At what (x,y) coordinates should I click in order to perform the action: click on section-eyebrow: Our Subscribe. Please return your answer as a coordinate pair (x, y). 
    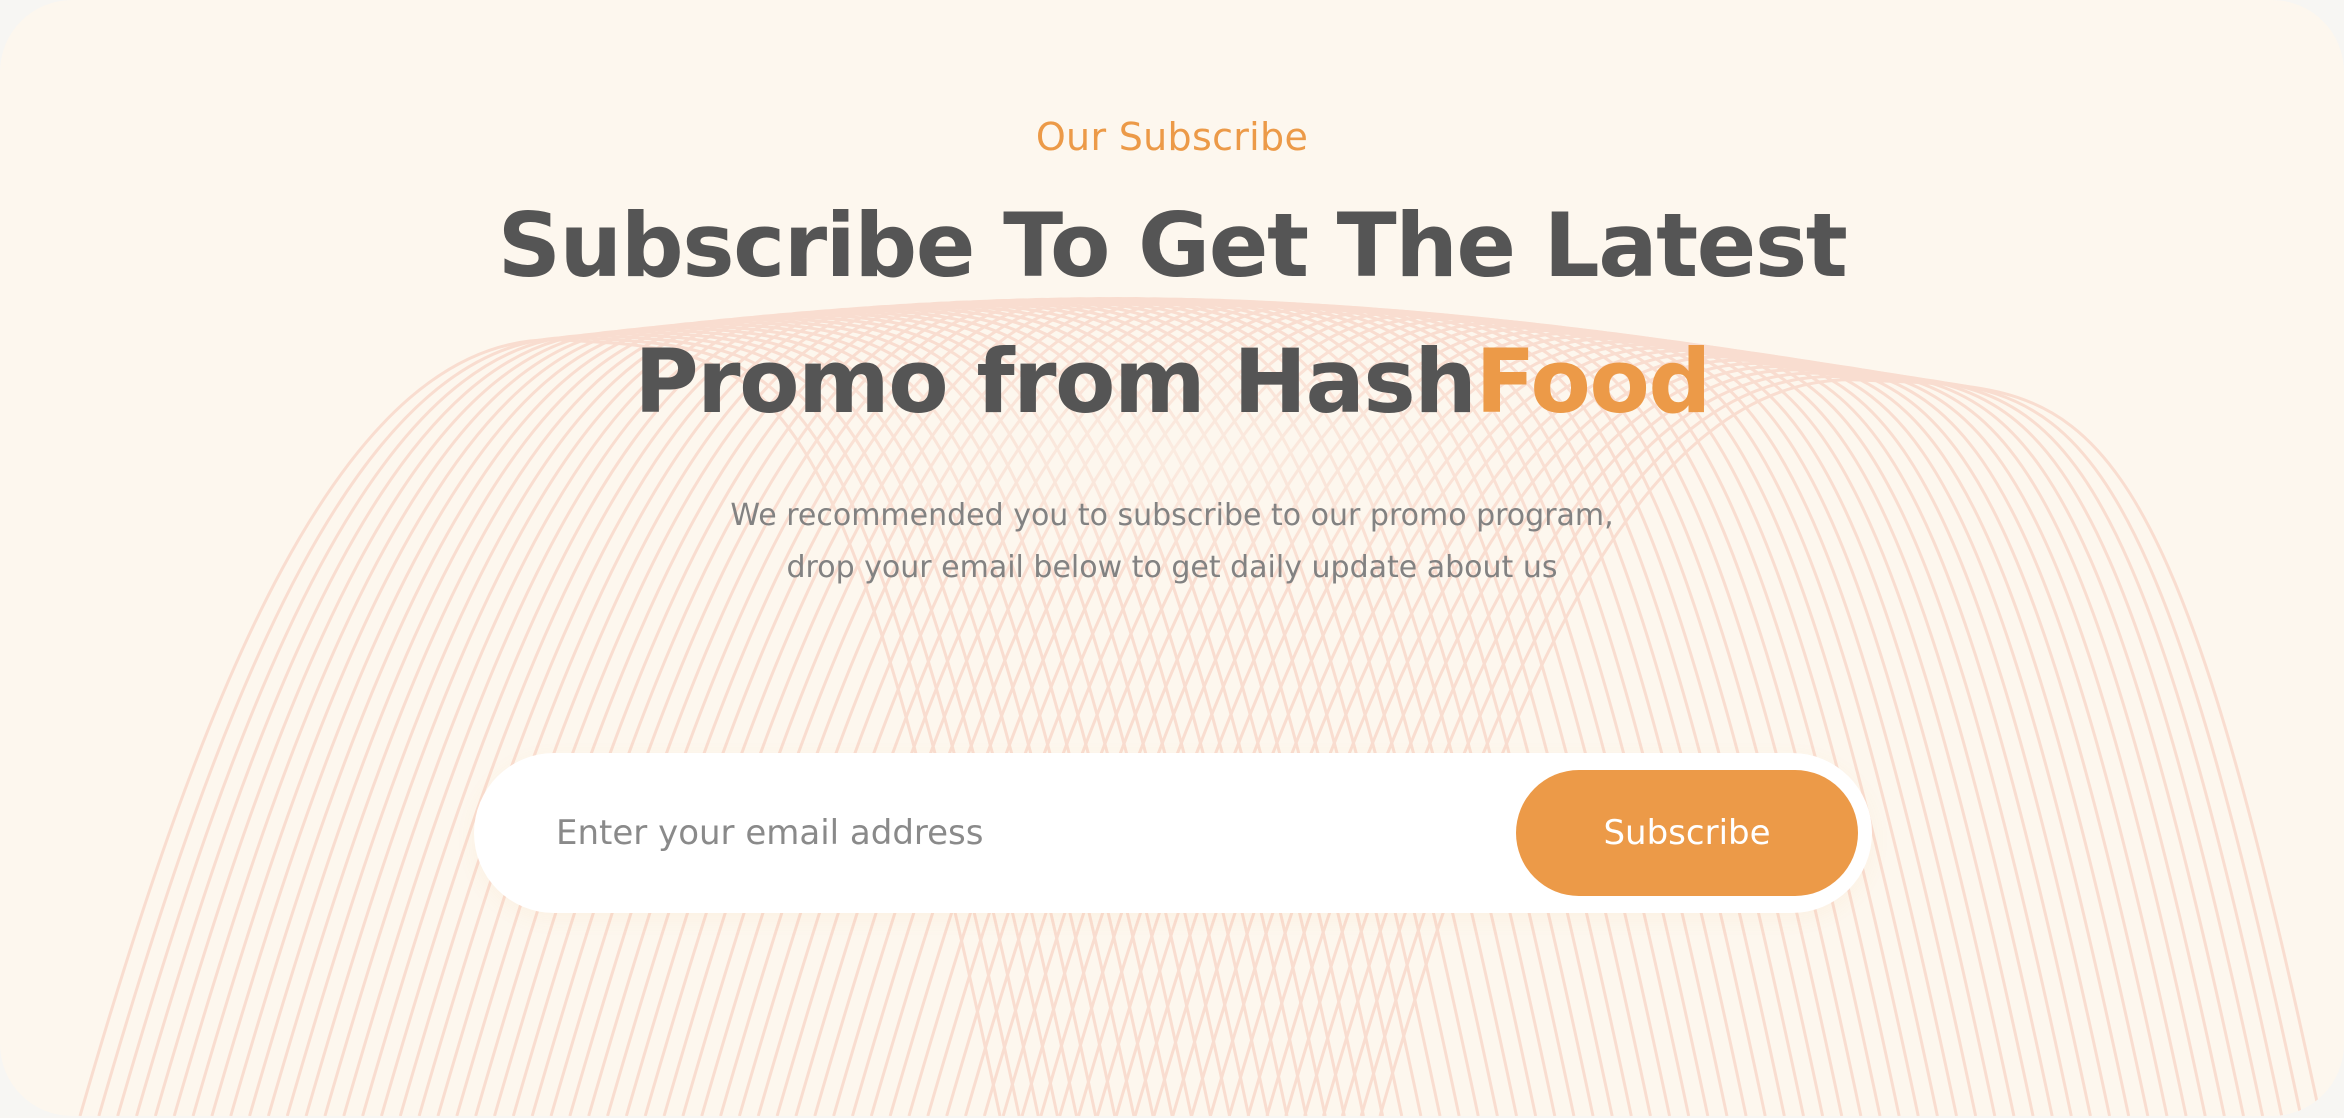
    Looking at the image, I should click on (1172, 137).